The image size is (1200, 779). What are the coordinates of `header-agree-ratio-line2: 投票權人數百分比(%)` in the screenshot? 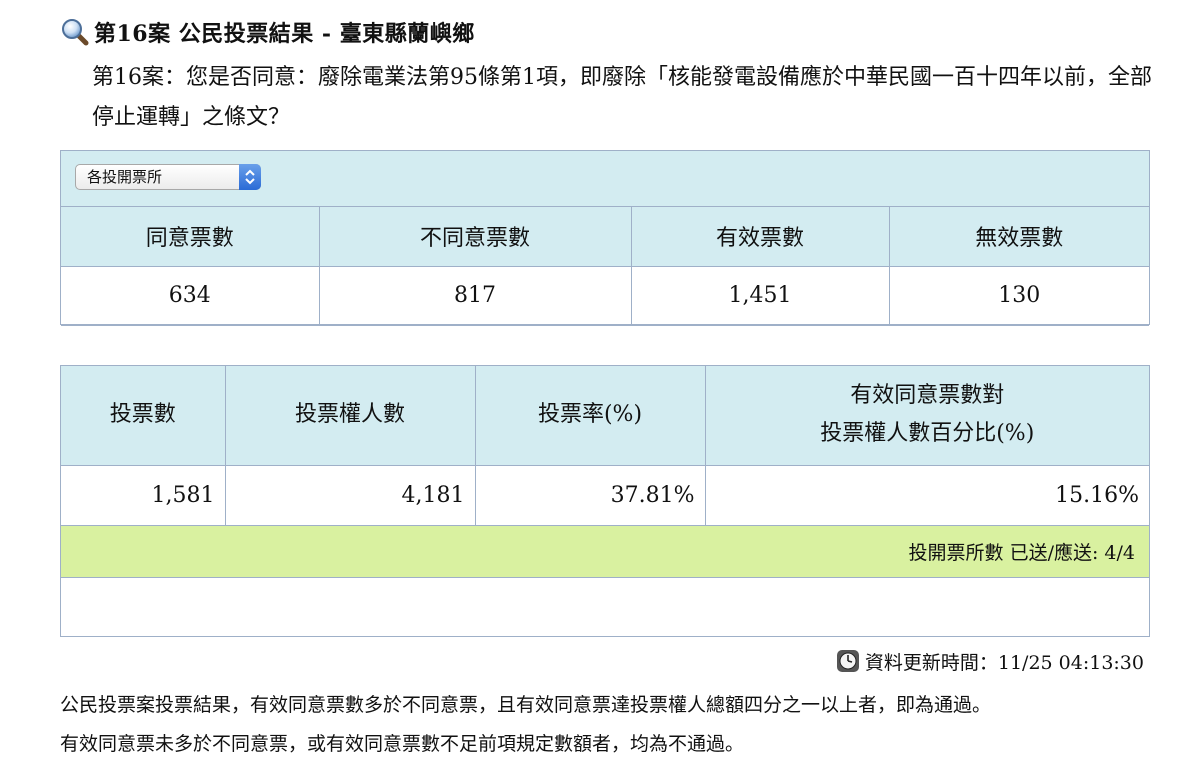 It's located at (927, 434).